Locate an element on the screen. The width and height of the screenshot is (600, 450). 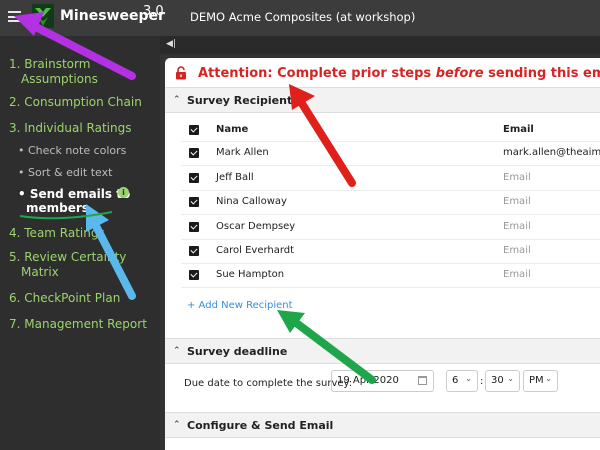
sidebar-item-consumption-chain: 2. Consumption Chain is located at coordinates (75, 102).